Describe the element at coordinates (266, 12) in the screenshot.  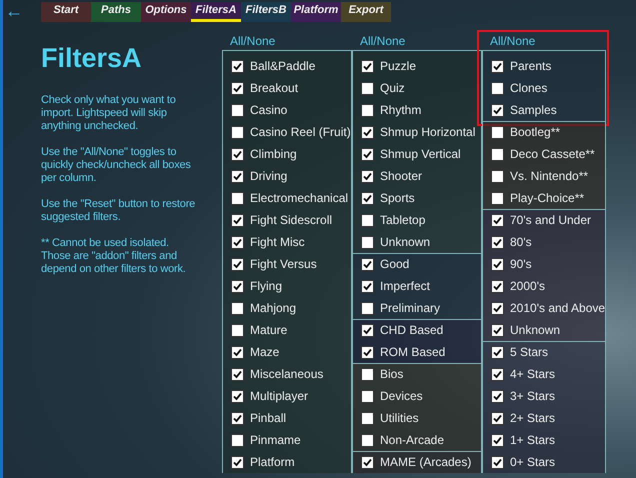
I see `tab: FiltersB` at that location.